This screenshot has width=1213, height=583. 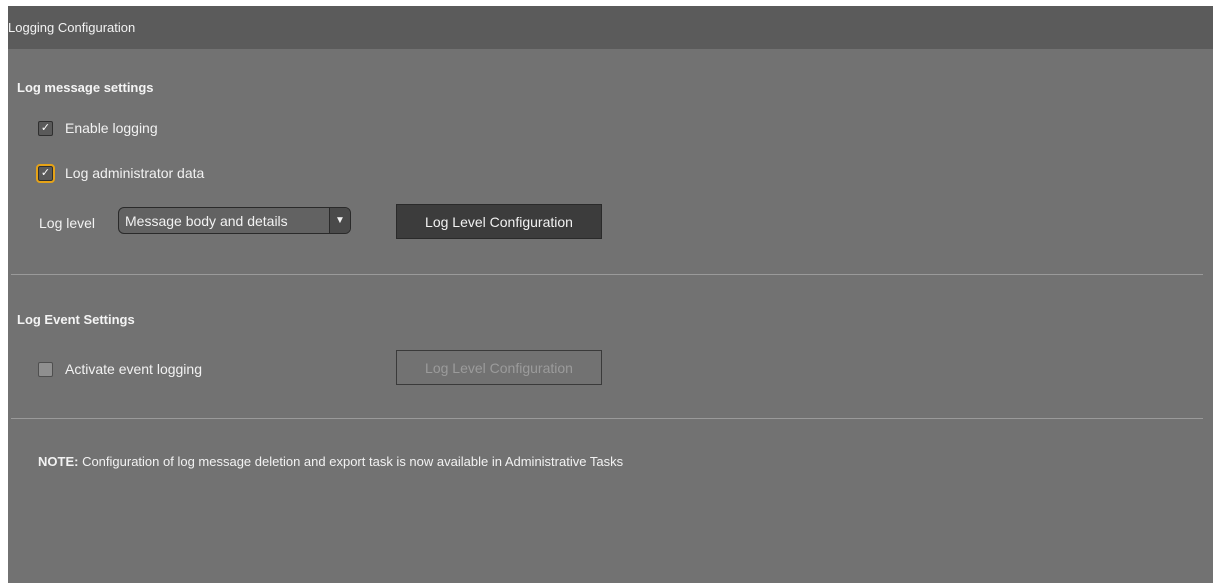 I want to click on log-message-settings-heading: Log message settings, so click(x=85, y=87).